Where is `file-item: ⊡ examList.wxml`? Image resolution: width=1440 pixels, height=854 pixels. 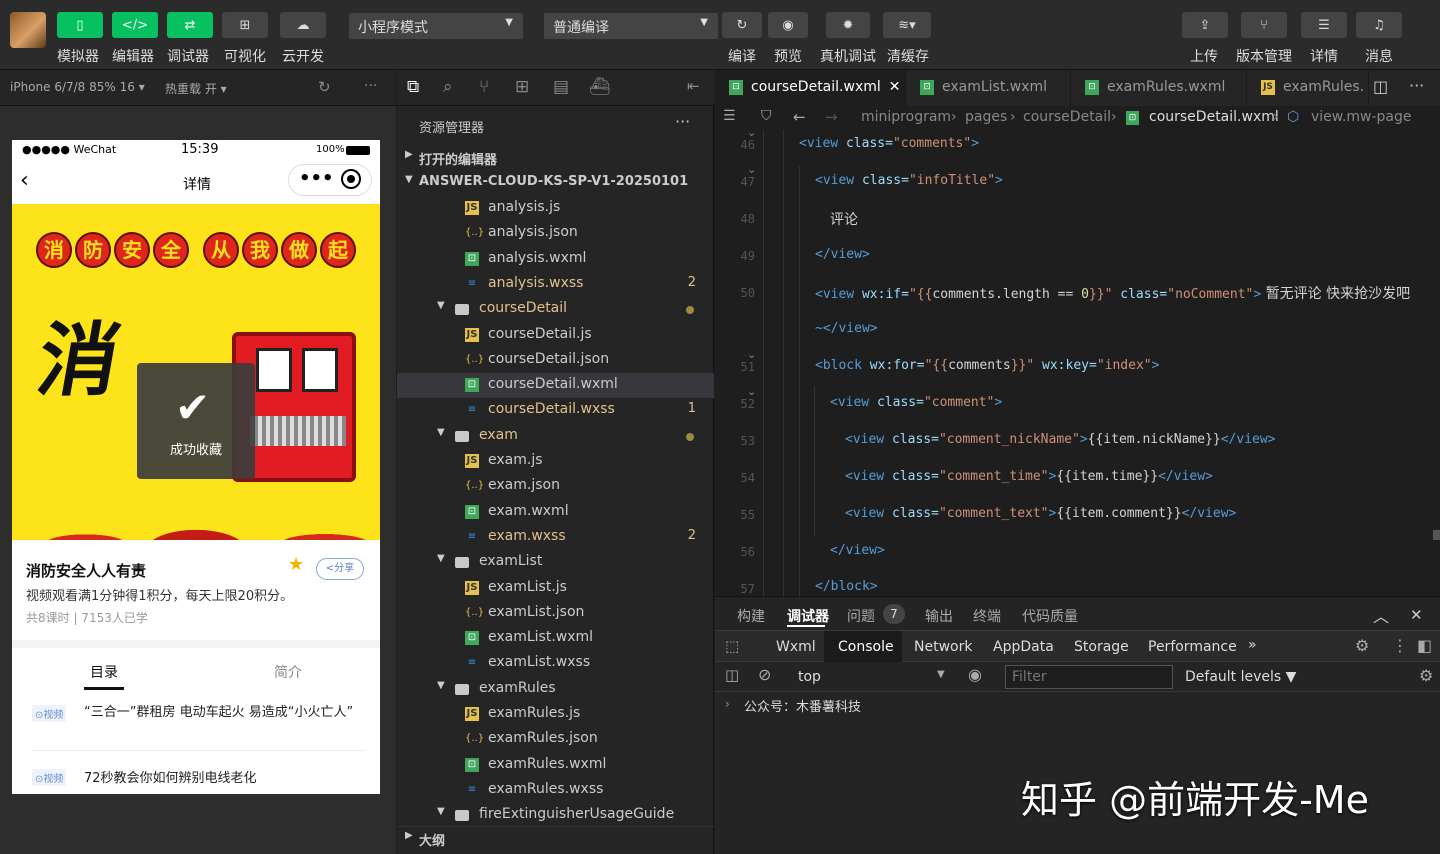
file-item: ⊡ examList.wxml is located at coordinates (555, 638).